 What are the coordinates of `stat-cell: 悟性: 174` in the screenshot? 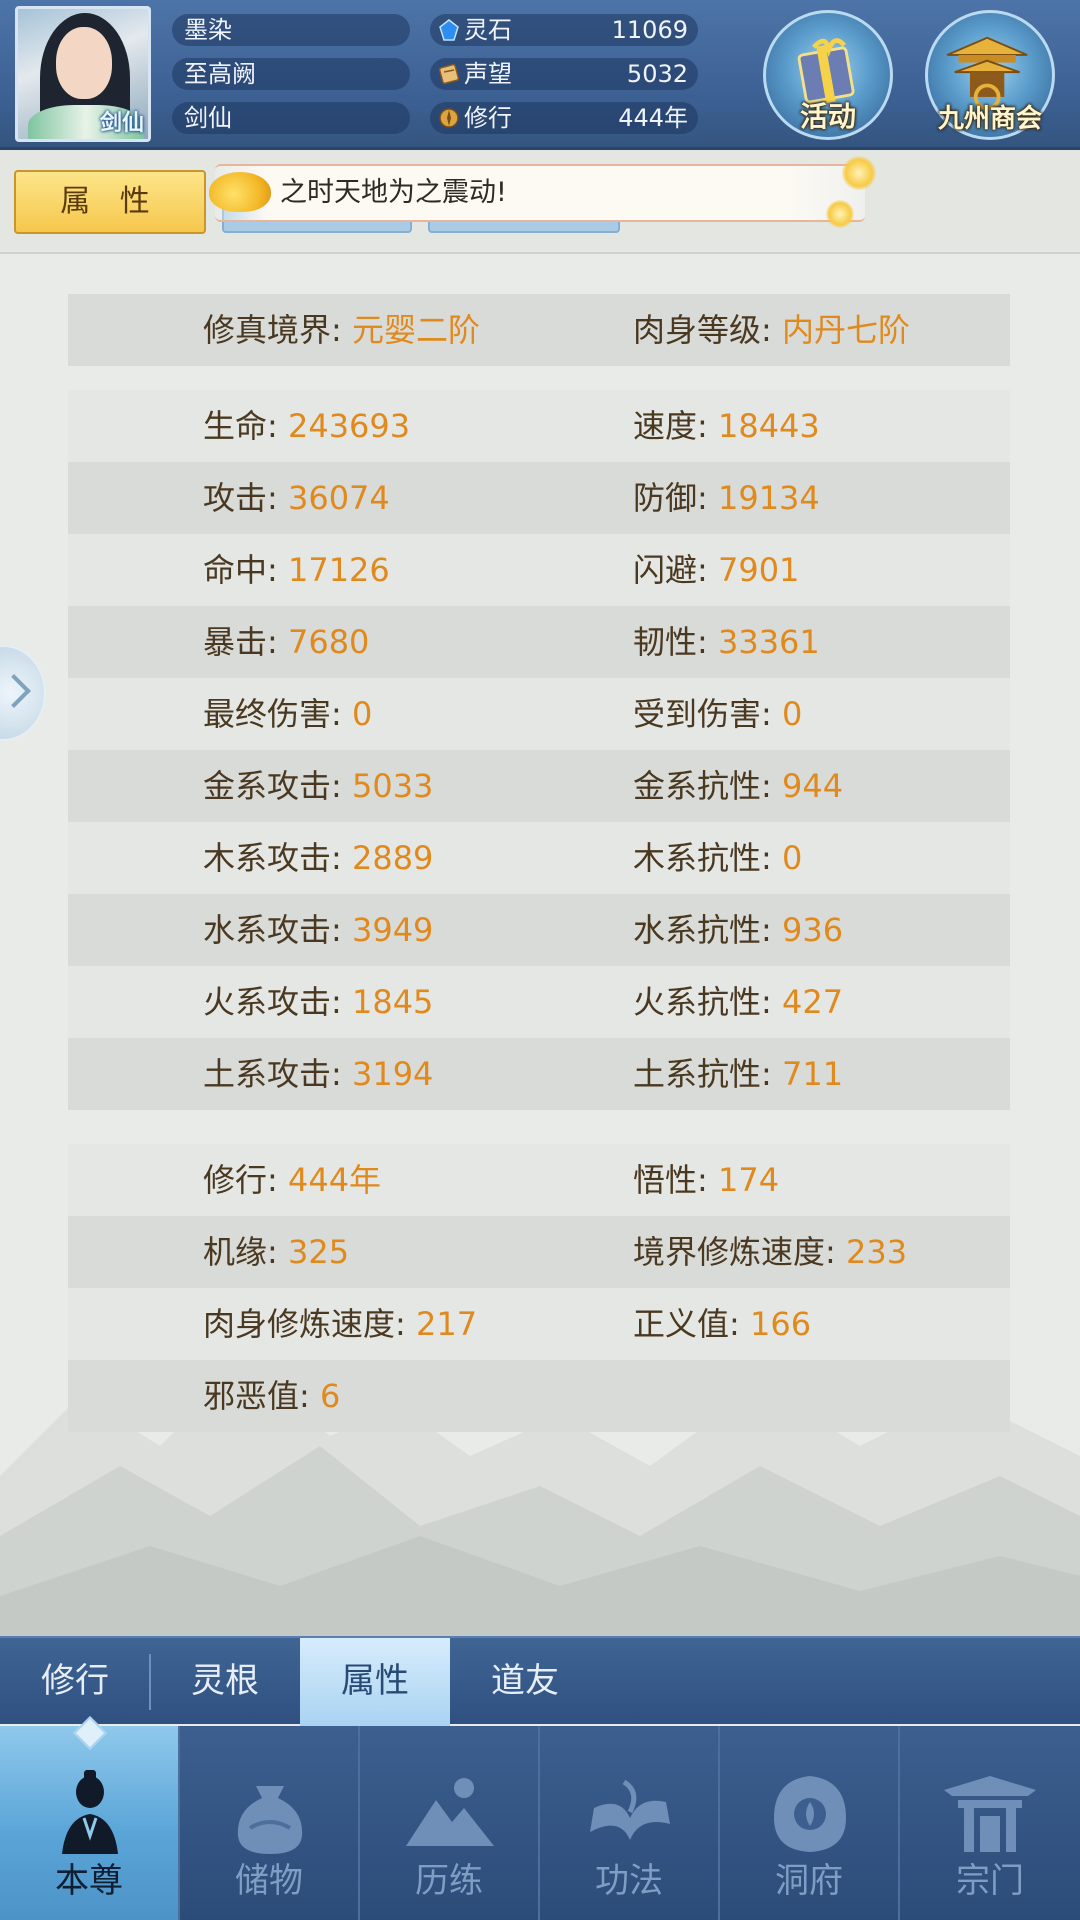 It's located at (706, 1180).